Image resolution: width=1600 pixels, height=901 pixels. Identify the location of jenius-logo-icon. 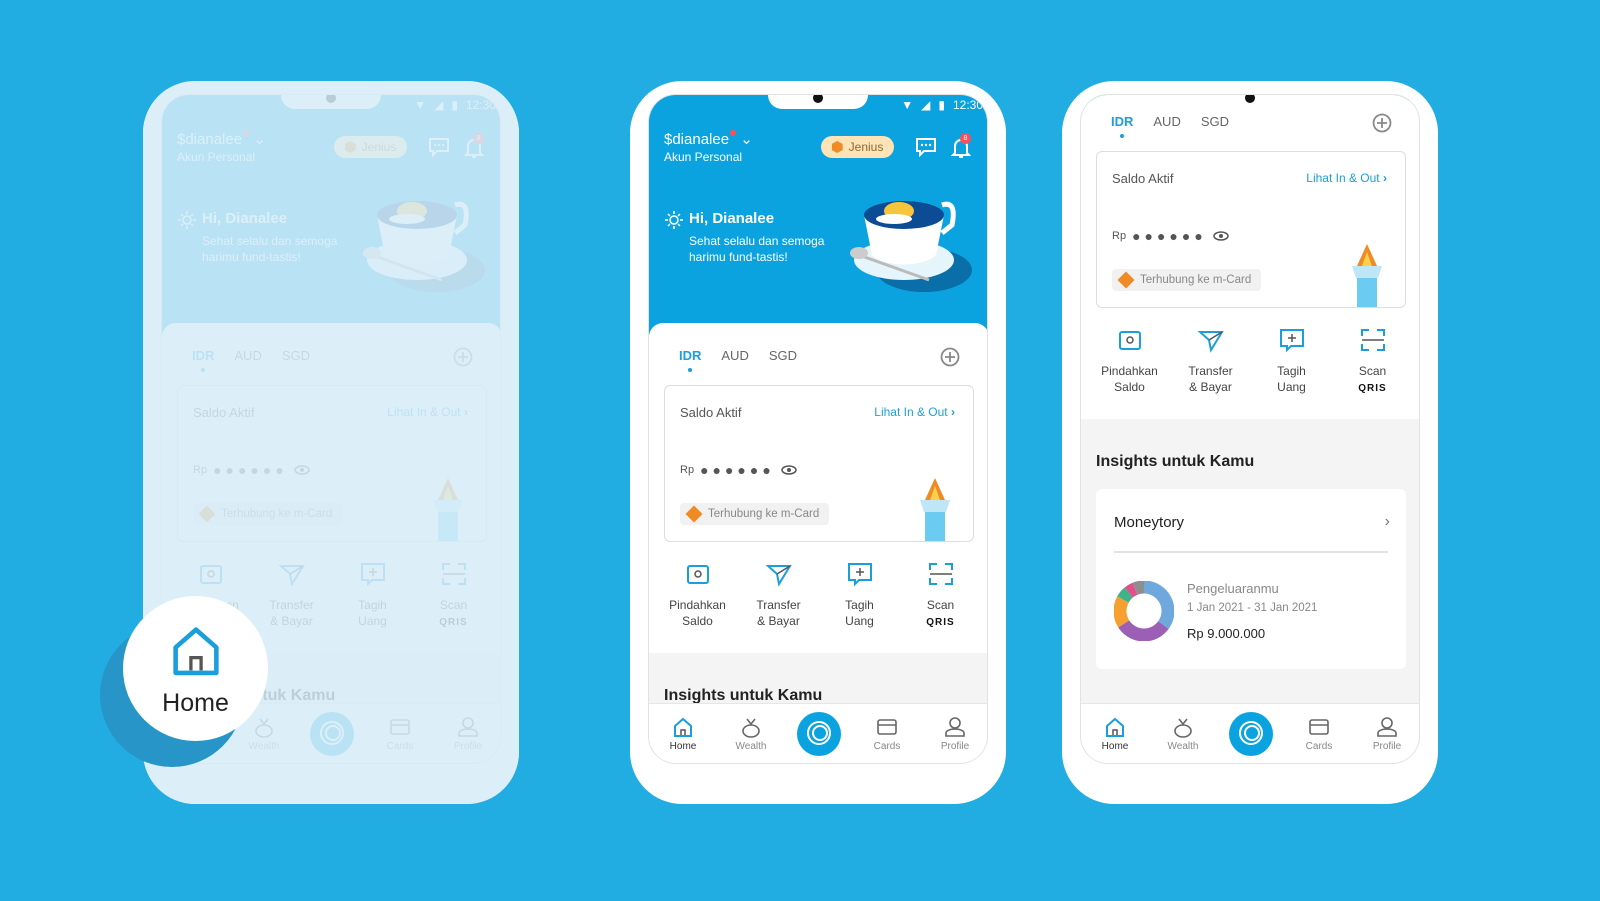
(819, 732).